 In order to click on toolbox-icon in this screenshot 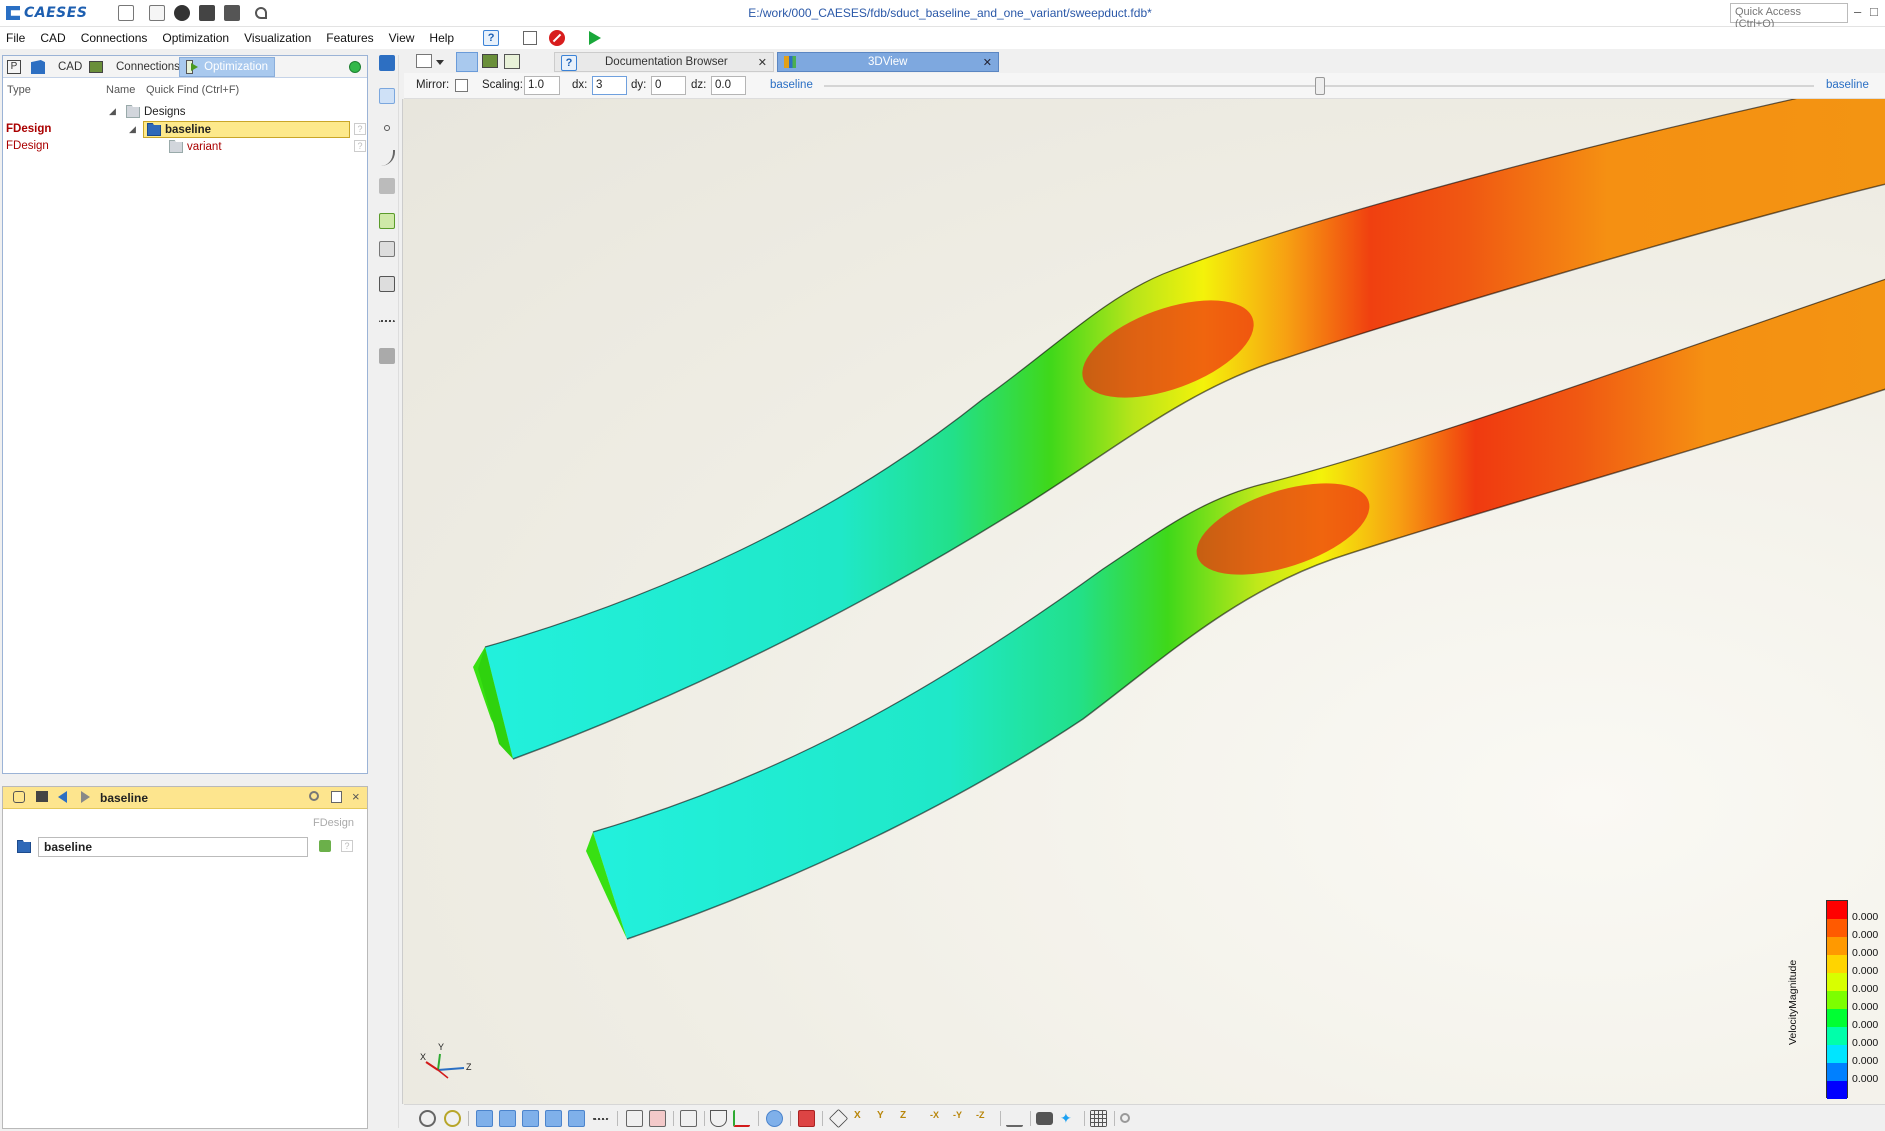, I will do `click(806, 1118)`.